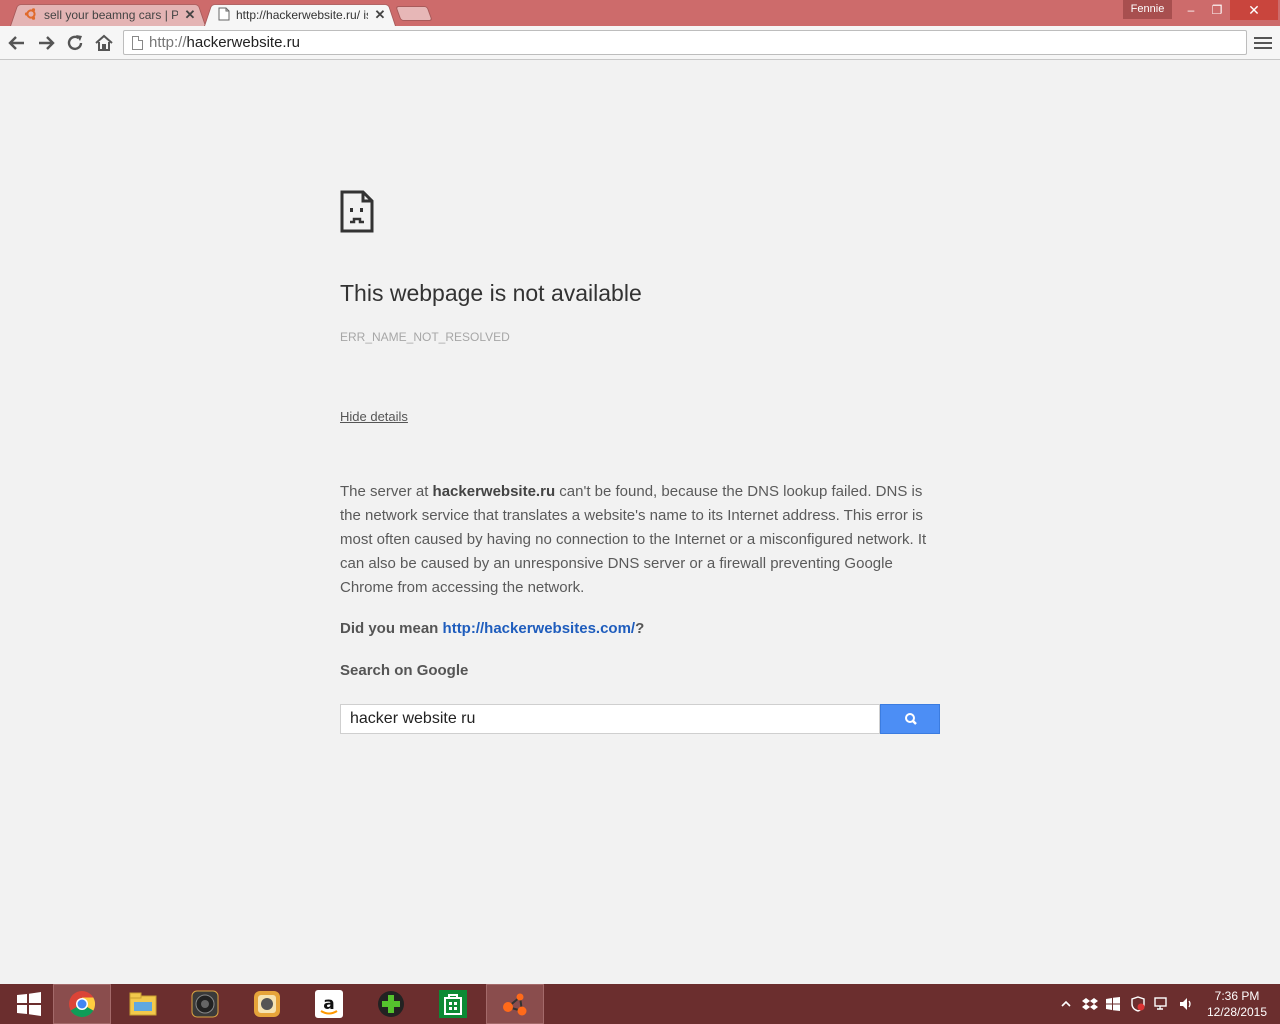 The height and width of the screenshot is (1024, 1280). What do you see at coordinates (31, 15) in the screenshot?
I see `ubuntu-forum-icon` at bounding box center [31, 15].